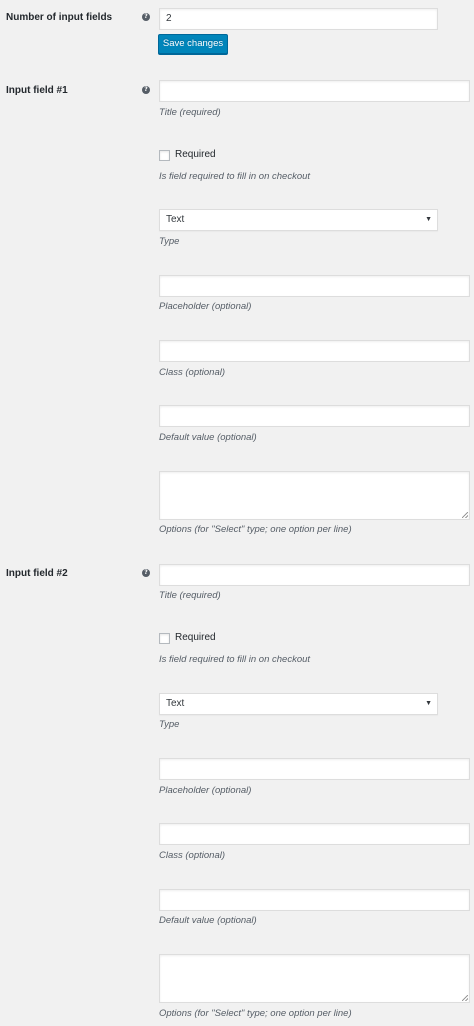 This screenshot has width=474, height=1026. I want to click on field-1-required-label: Required, so click(195, 154).